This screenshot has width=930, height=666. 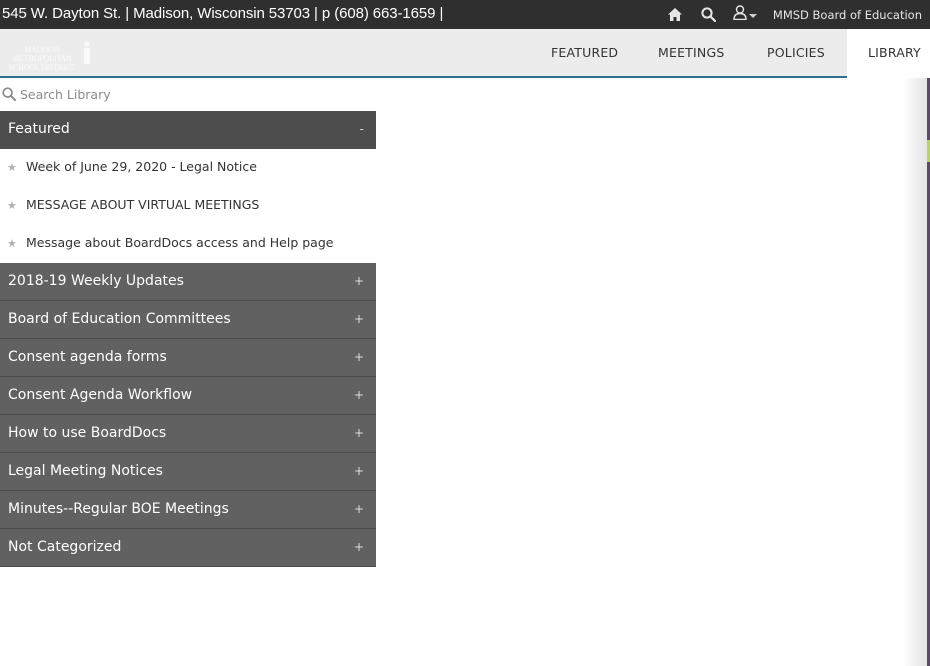 What do you see at coordinates (691, 52) in the screenshot?
I see `tab-meetings: MEETINGS` at bounding box center [691, 52].